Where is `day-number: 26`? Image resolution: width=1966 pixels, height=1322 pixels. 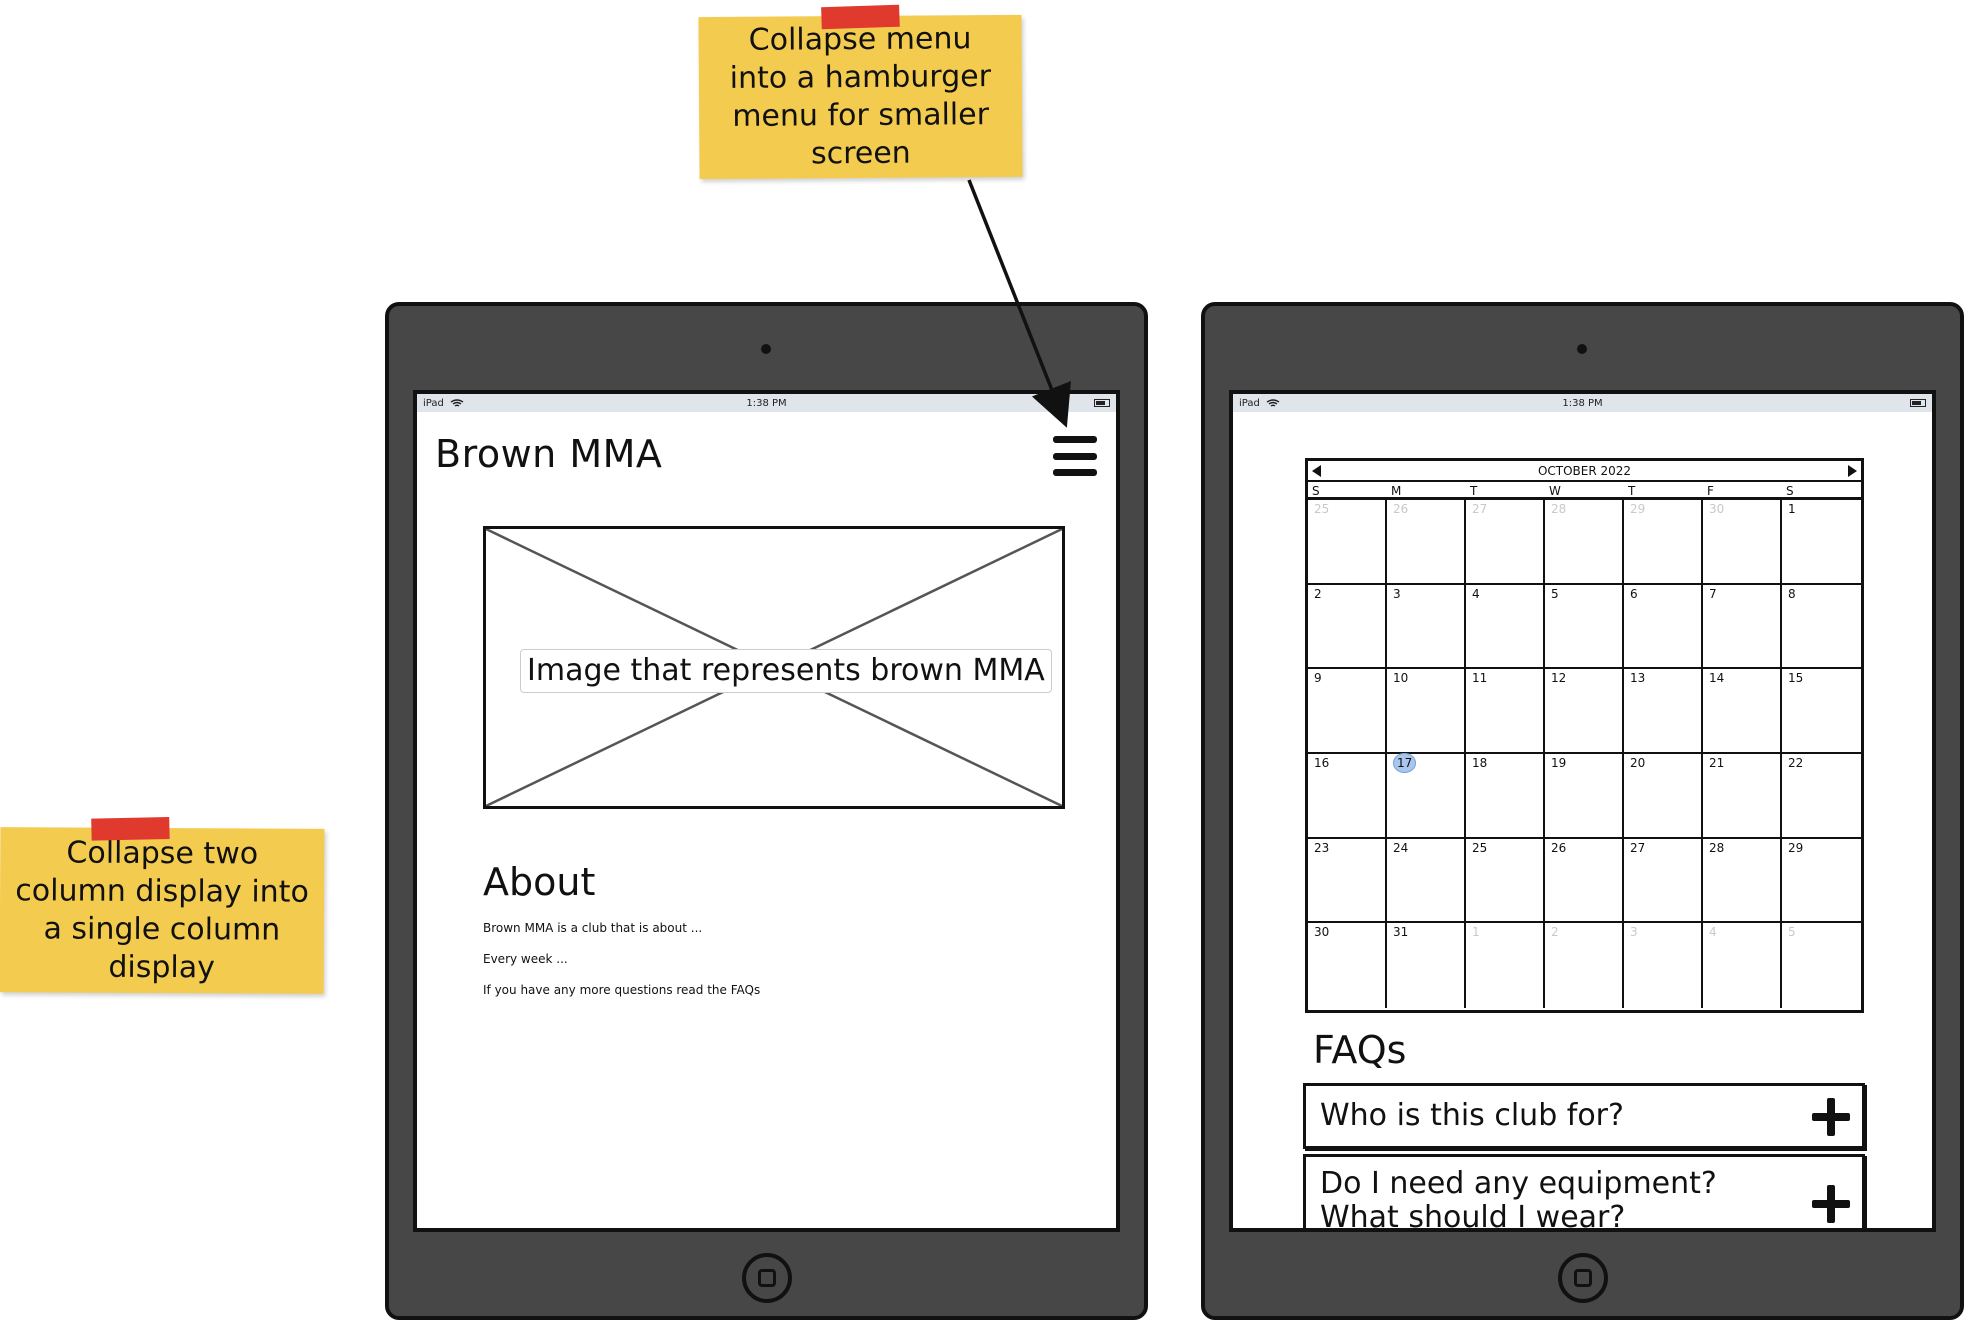 day-number: 26 is located at coordinates (1401, 509).